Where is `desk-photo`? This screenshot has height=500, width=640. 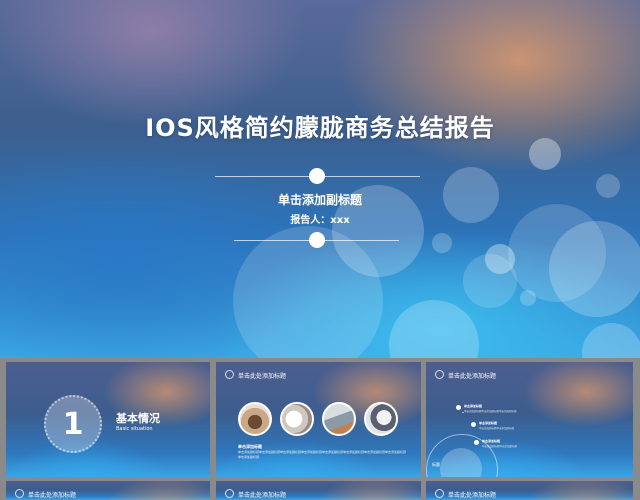
desk-photo is located at coordinates (297, 419).